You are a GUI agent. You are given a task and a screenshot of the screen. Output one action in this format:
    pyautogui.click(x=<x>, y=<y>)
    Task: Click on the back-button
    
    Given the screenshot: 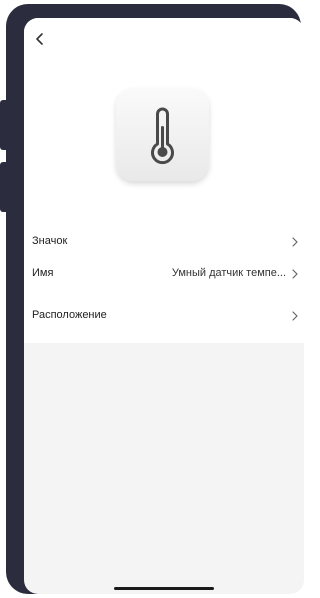 What is the action you would take?
    pyautogui.click(x=40, y=39)
    